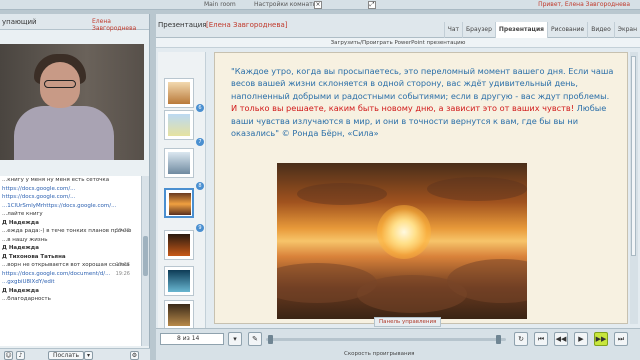 This screenshot has height=360, width=640. Describe the element at coordinates (478, 30) in the screenshot. I see `tab-1: Браузер` at that location.